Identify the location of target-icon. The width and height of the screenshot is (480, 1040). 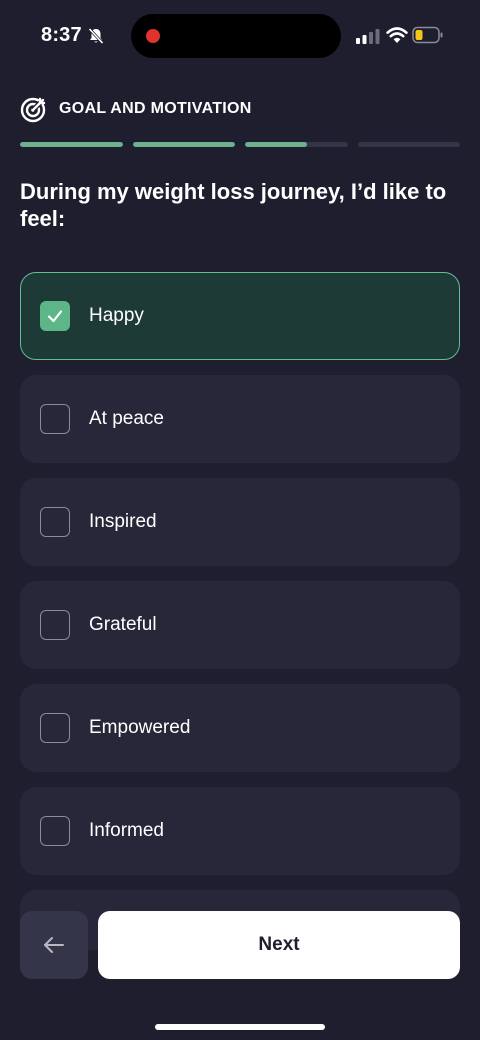
(33, 110).